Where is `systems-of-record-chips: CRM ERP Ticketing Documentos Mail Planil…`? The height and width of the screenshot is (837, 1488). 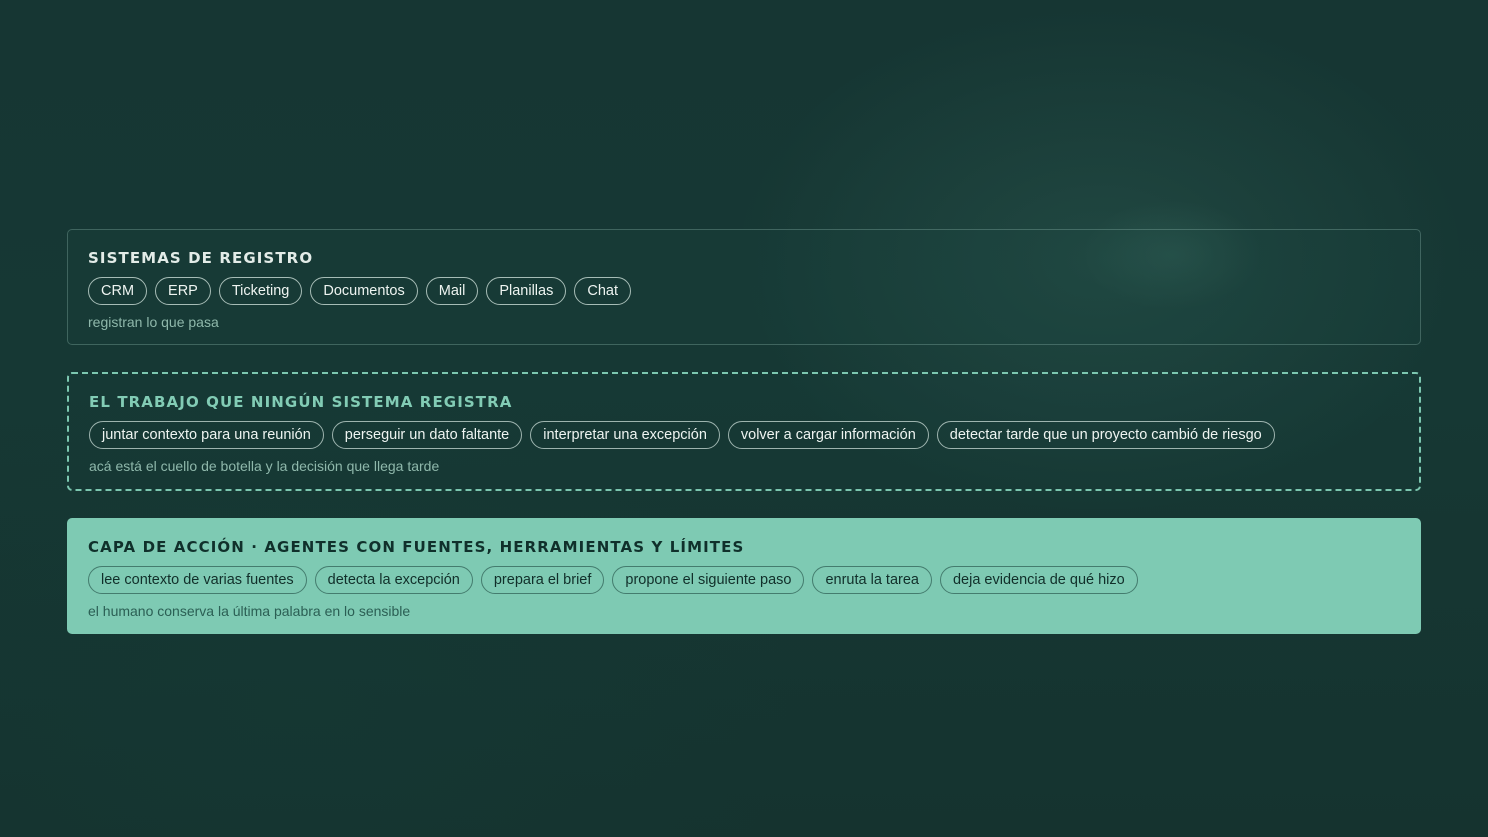 systems-of-record-chips: CRM ERP Ticketing Documentos Mail Planil… is located at coordinates (744, 291).